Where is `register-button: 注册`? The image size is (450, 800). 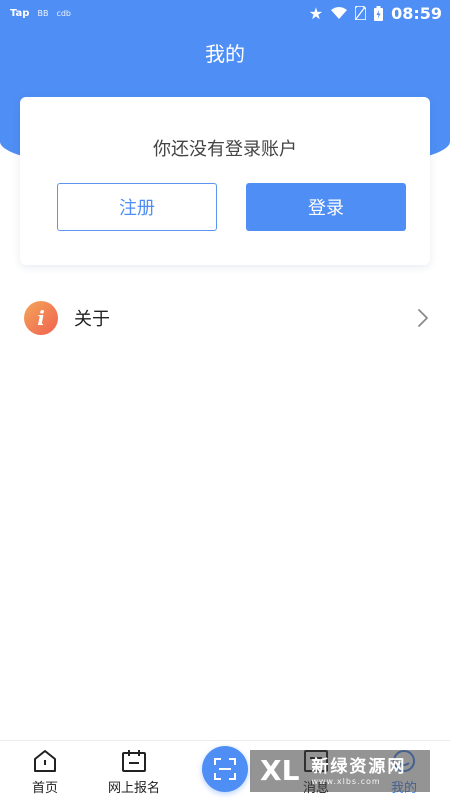 register-button: 注册 is located at coordinates (137, 207).